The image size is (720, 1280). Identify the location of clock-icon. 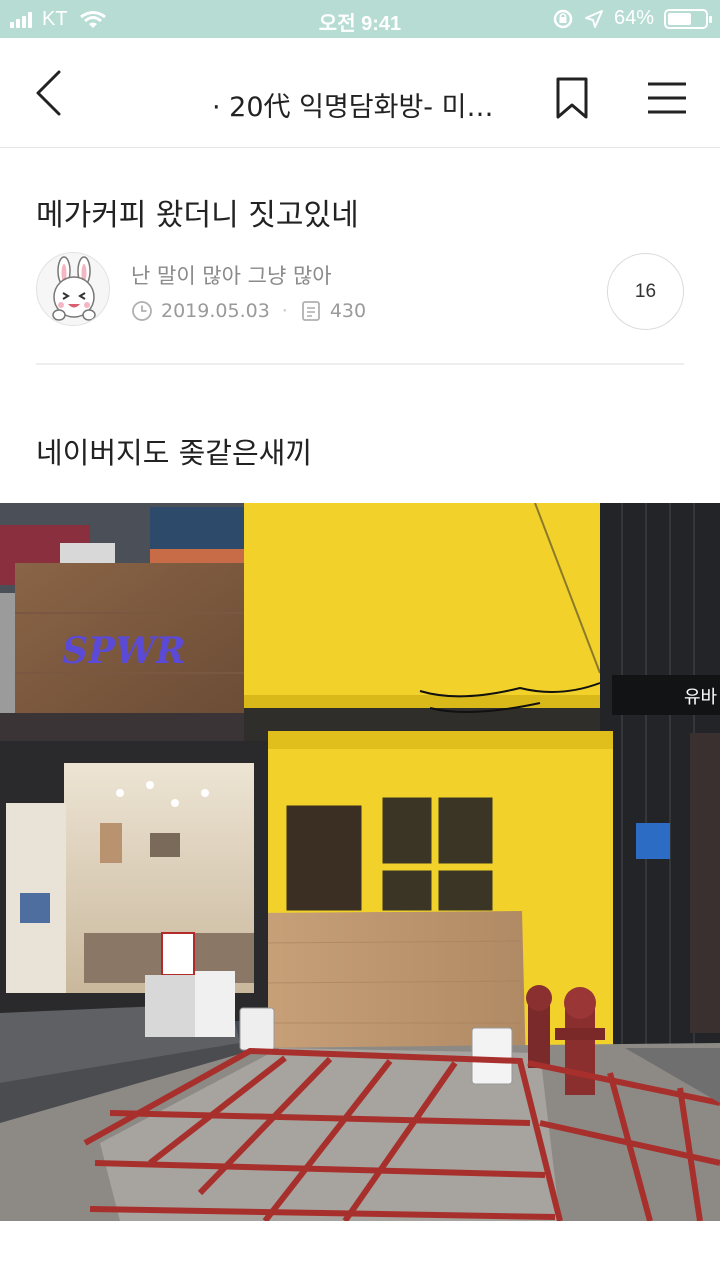
(142, 311).